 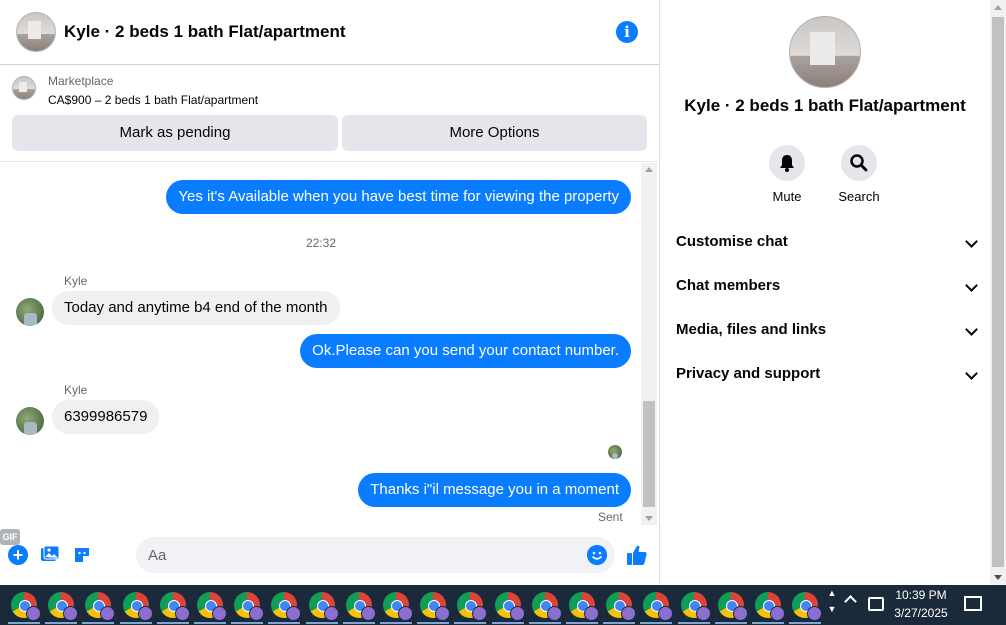 What do you see at coordinates (18, 555) in the screenshot?
I see `plus-icon: +` at bounding box center [18, 555].